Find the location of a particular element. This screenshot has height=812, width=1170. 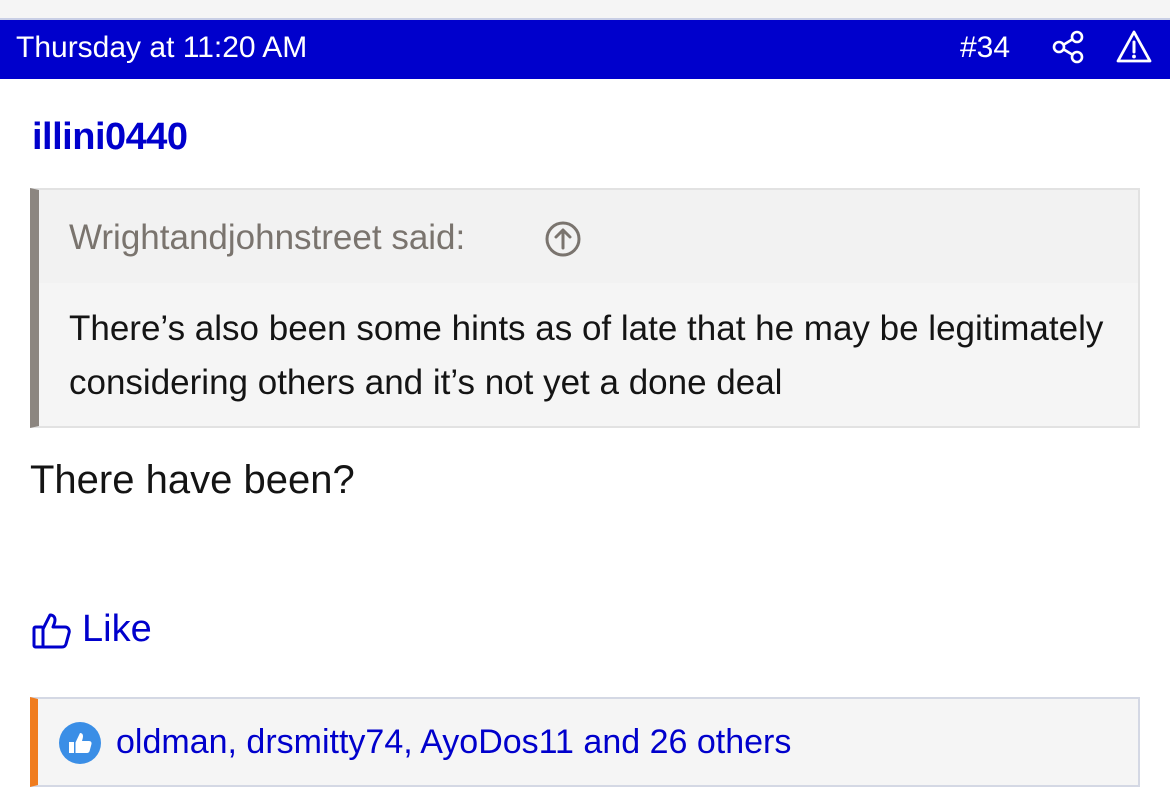

quote-header: Wrightandjohnstreet said: is located at coordinates (588, 236).